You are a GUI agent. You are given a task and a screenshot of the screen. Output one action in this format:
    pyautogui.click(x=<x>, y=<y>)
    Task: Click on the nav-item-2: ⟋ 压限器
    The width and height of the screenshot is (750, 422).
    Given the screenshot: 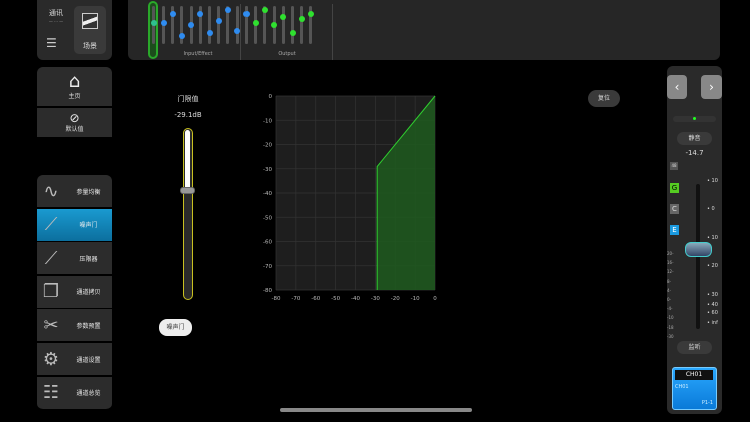 What is the action you would take?
    pyautogui.click(x=74, y=259)
    